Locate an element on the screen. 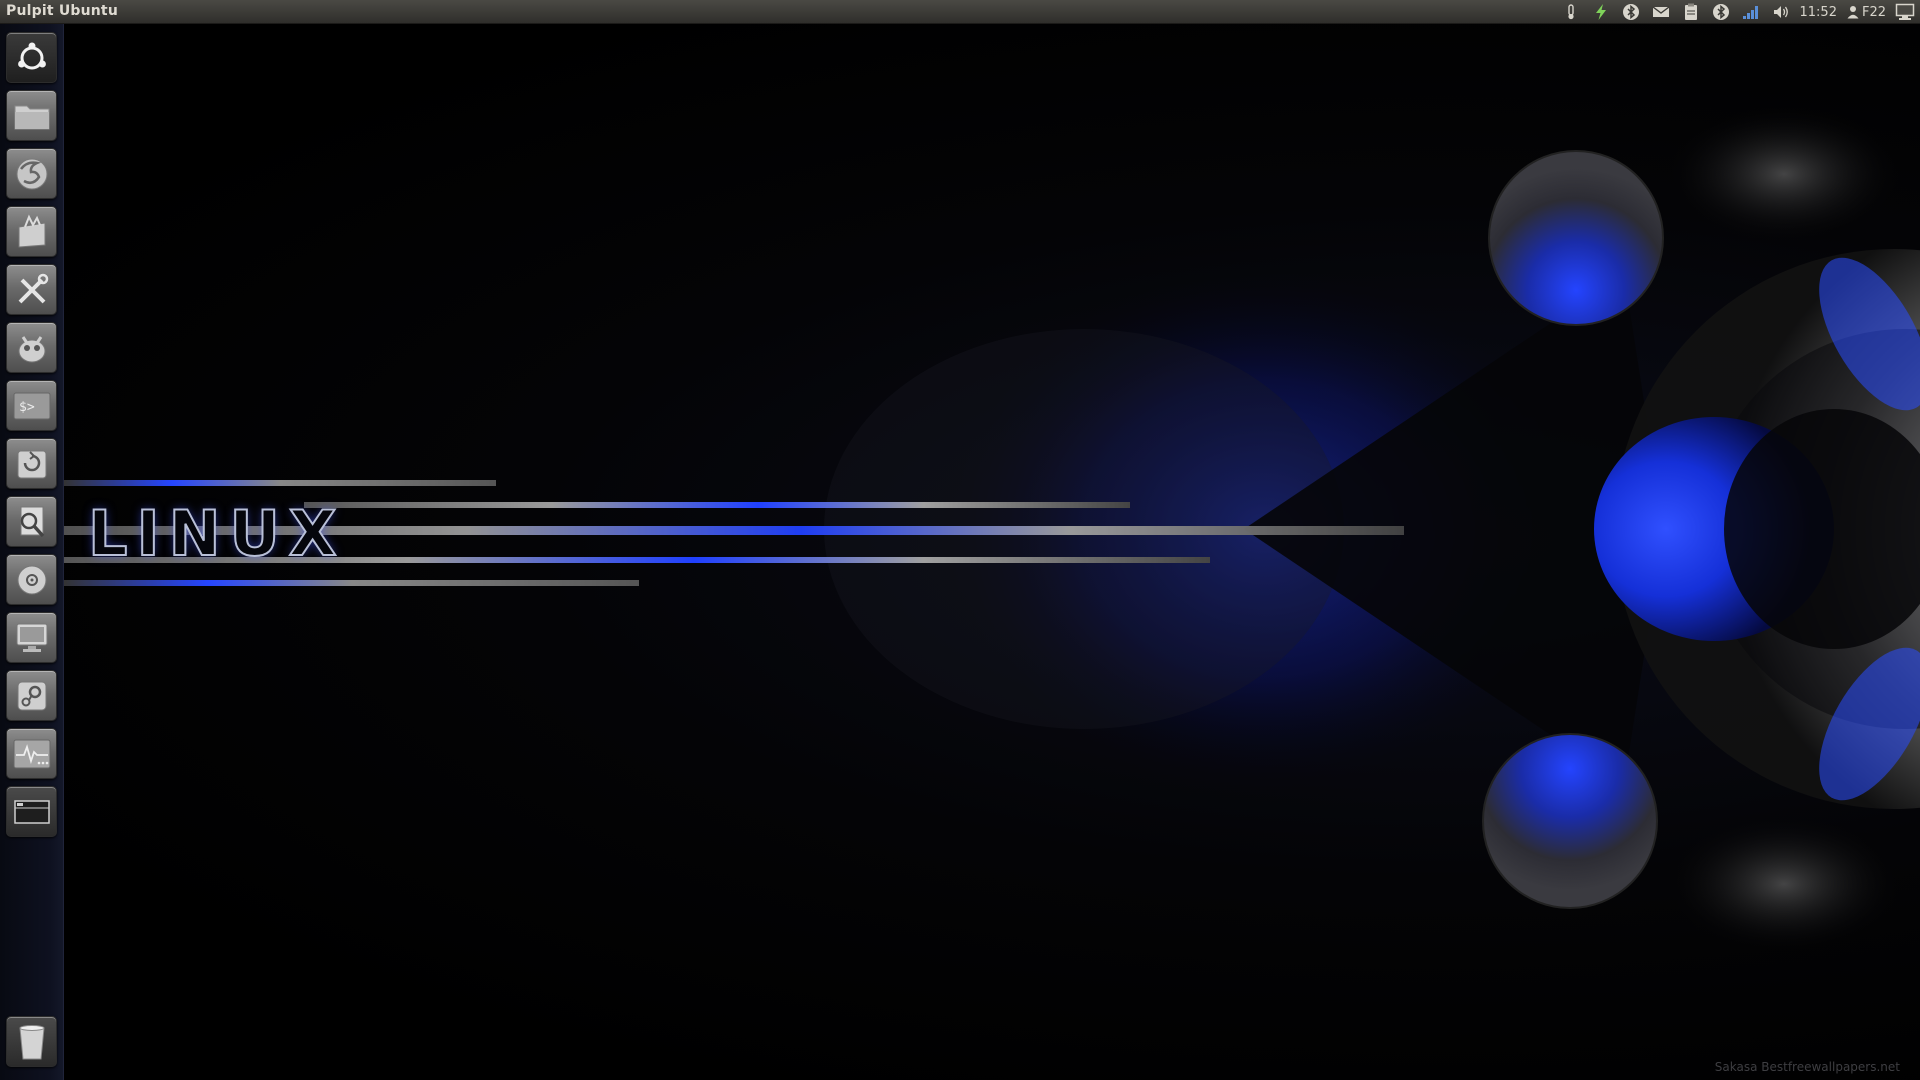 The width and height of the screenshot is (1920, 1080). clipboard-indicator is located at coordinates (1691, 12).